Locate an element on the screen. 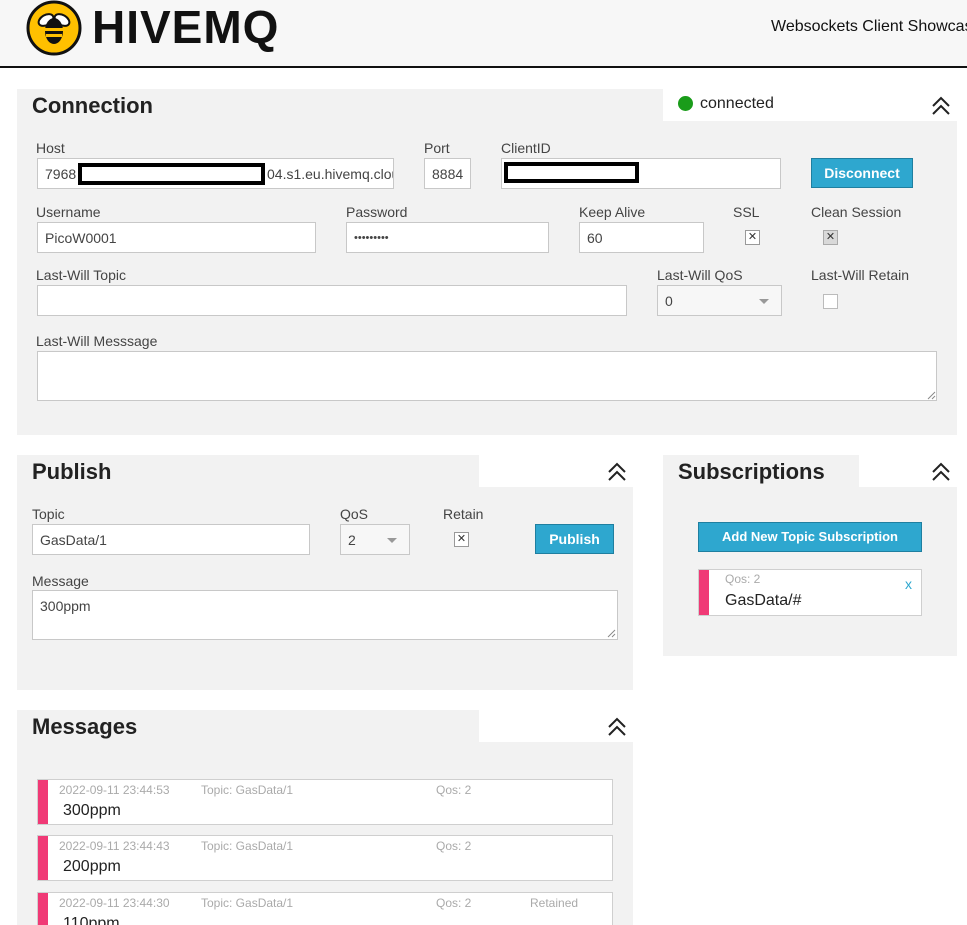 This screenshot has width=967, height=925. message-payload: 300ppm is located at coordinates (92, 810).